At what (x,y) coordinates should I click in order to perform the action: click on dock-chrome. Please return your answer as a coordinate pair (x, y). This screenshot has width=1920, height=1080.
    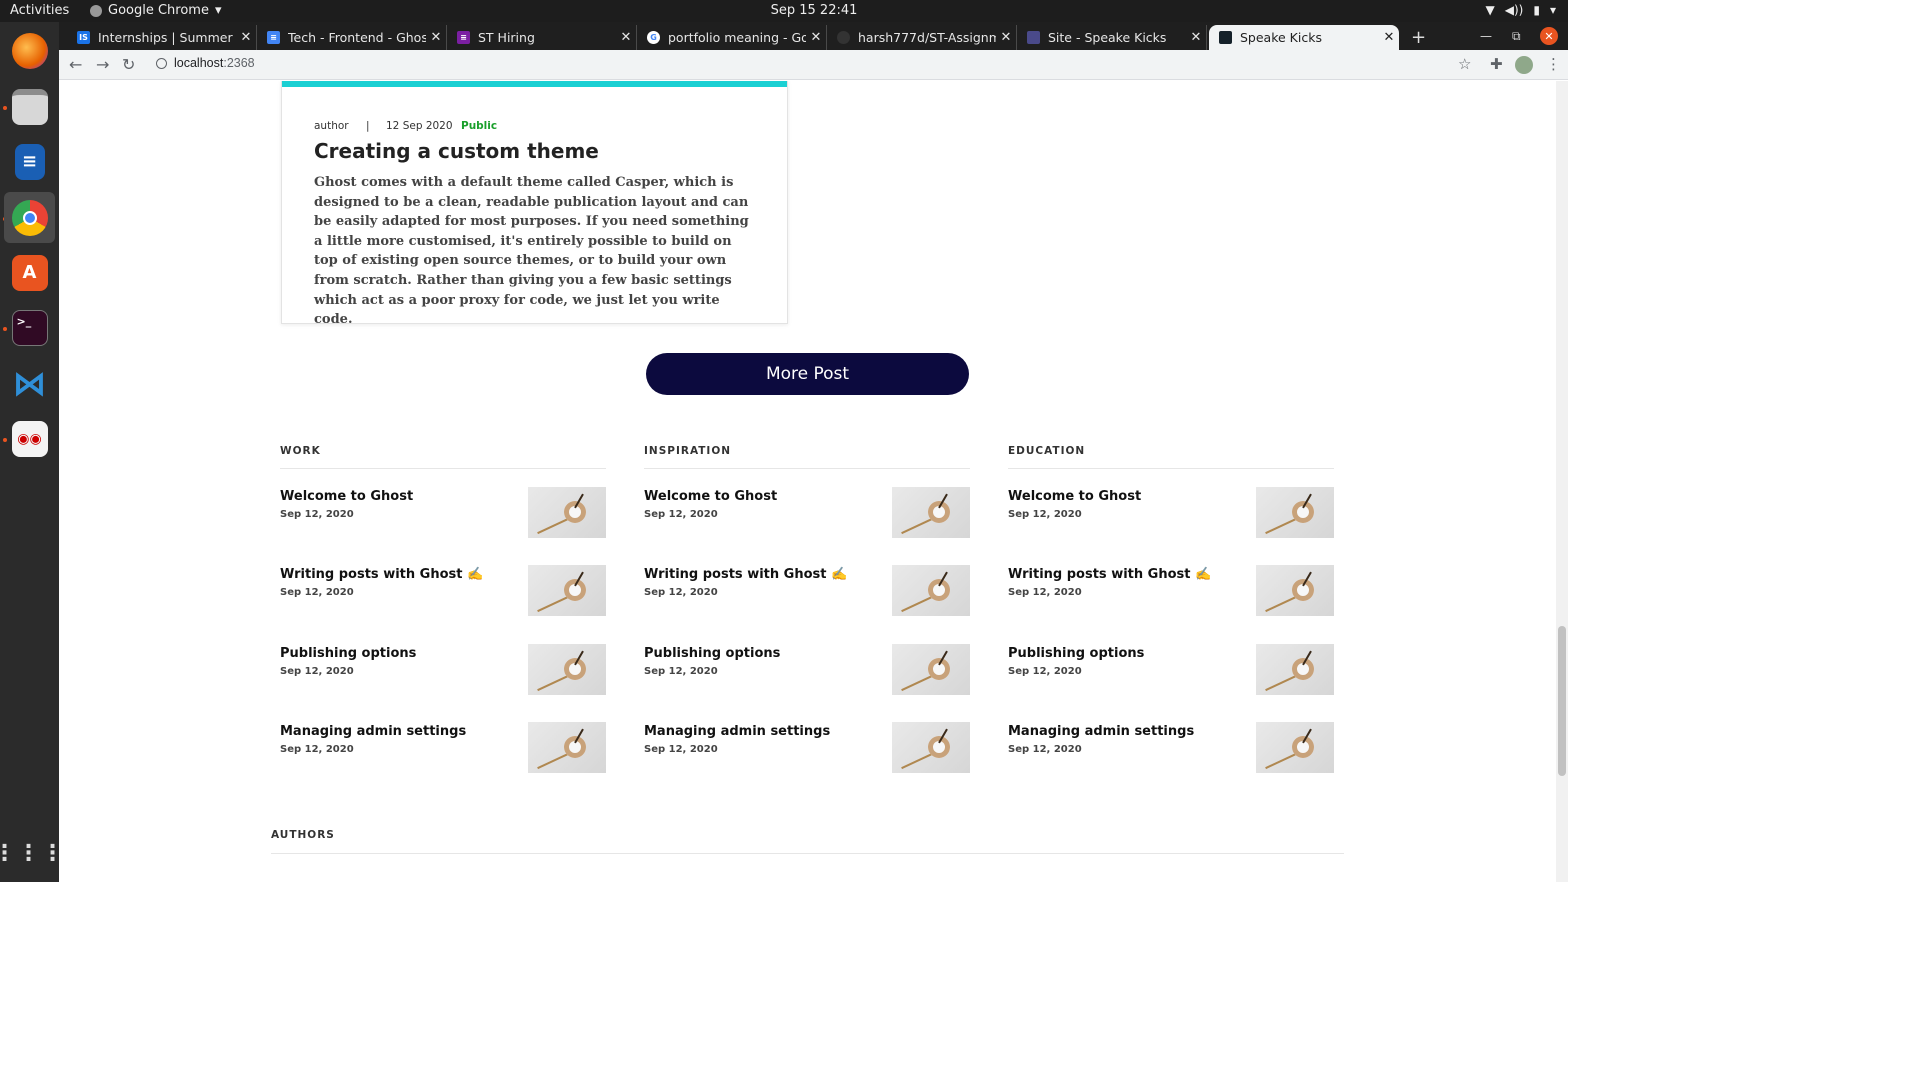
    Looking at the image, I should click on (29, 217).